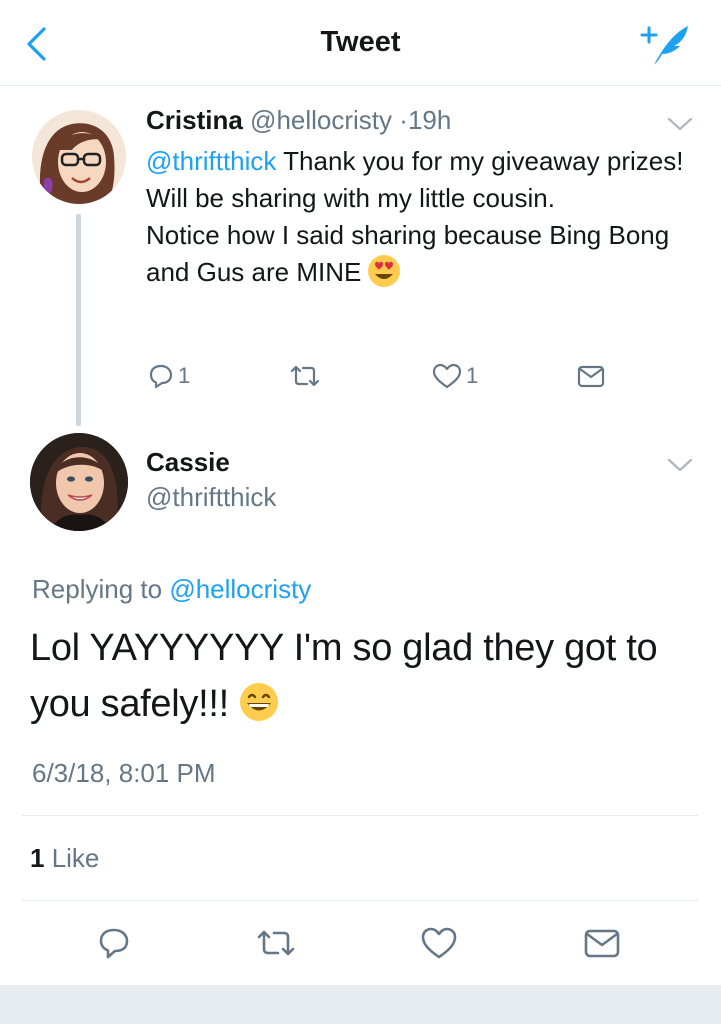  What do you see at coordinates (124, 773) in the screenshot?
I see `tweet-timestamp: 6/3/18, 8:01 PM` at bounding box center [124, 773].